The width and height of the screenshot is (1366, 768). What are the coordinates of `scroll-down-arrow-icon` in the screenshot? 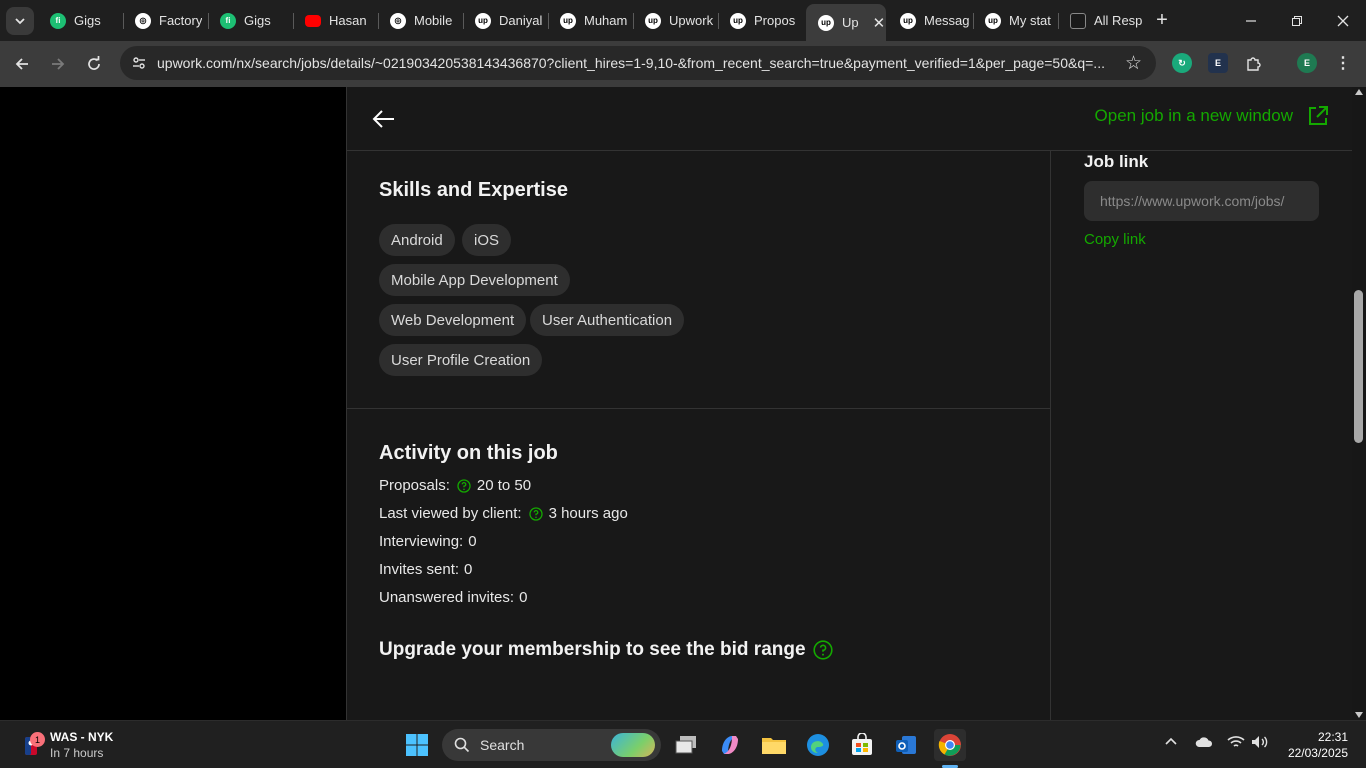 It's located at (1359, 715).